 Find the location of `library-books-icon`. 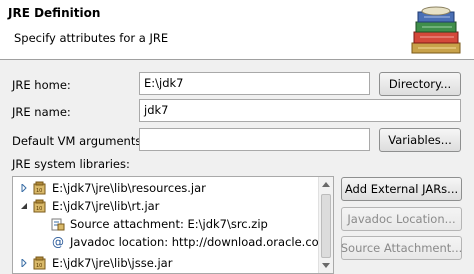

library-books-icon is located at coordinates (436, 30).